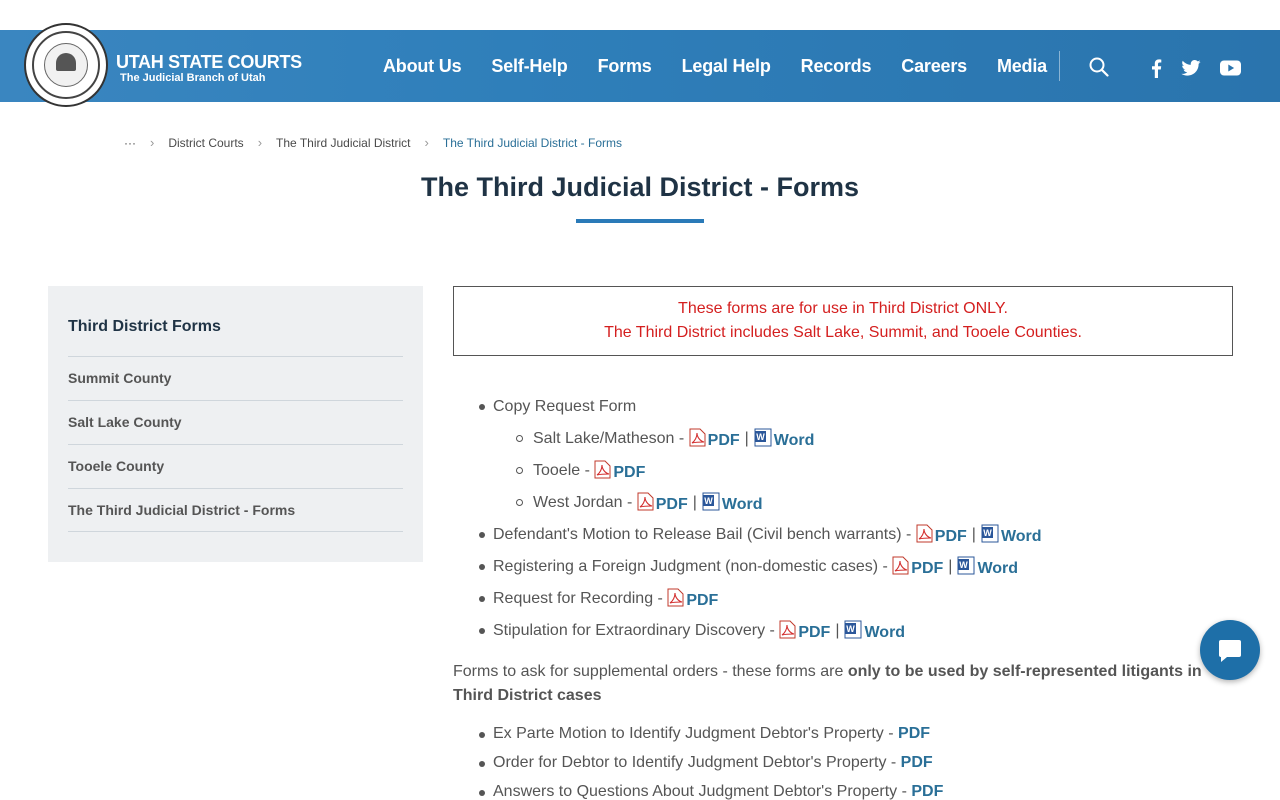 Image resolution: width=1280 pixels, height=800 pixels. What do you see at coordinates (927, 791) in the screenshot?
I see `answers-pdf-link: PDF` at bounding box center [927, 791].